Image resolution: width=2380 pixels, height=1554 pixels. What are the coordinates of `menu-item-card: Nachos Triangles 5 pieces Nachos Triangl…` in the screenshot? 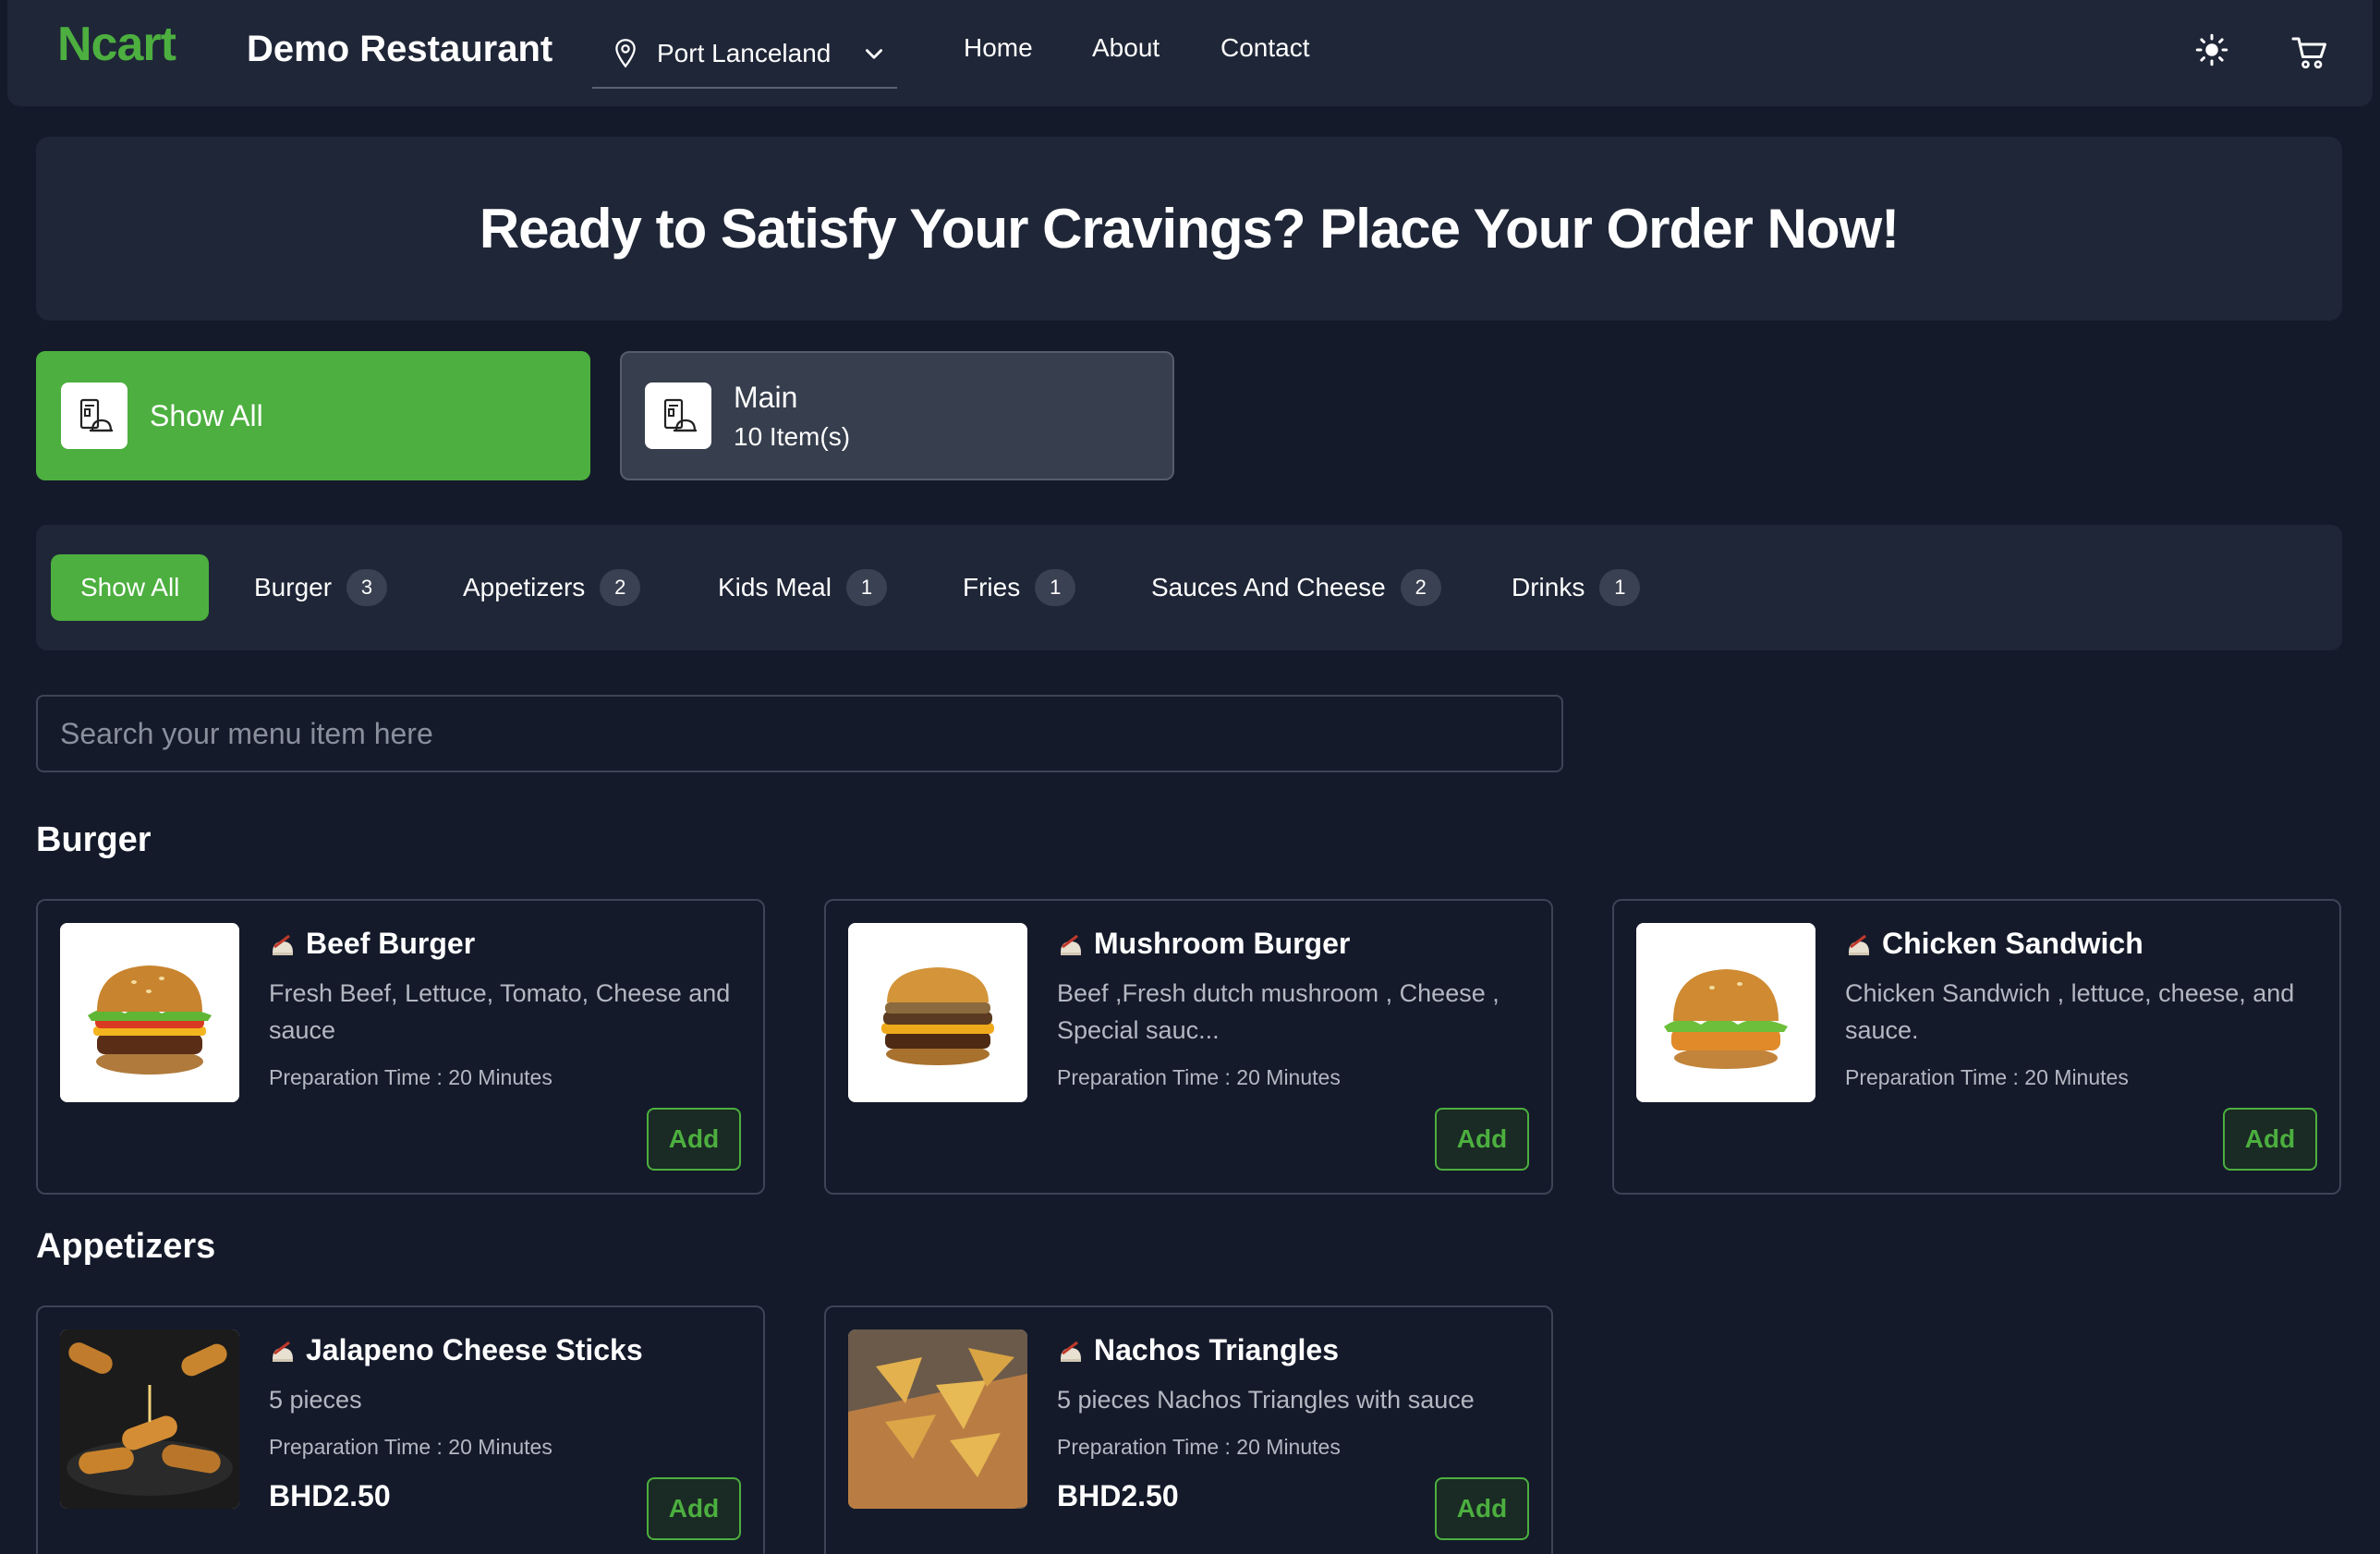 It's located at (1188, 1429).